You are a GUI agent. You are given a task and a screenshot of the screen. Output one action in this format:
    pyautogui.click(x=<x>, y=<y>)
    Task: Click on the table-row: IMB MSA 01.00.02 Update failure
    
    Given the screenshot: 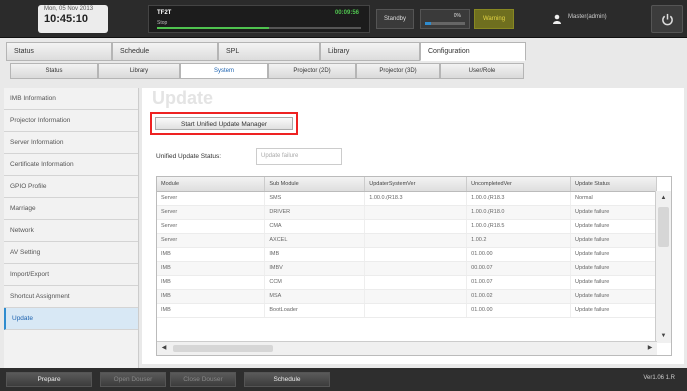 What is the action you would take?
    pyautogui.click(x=407, y=296)
    